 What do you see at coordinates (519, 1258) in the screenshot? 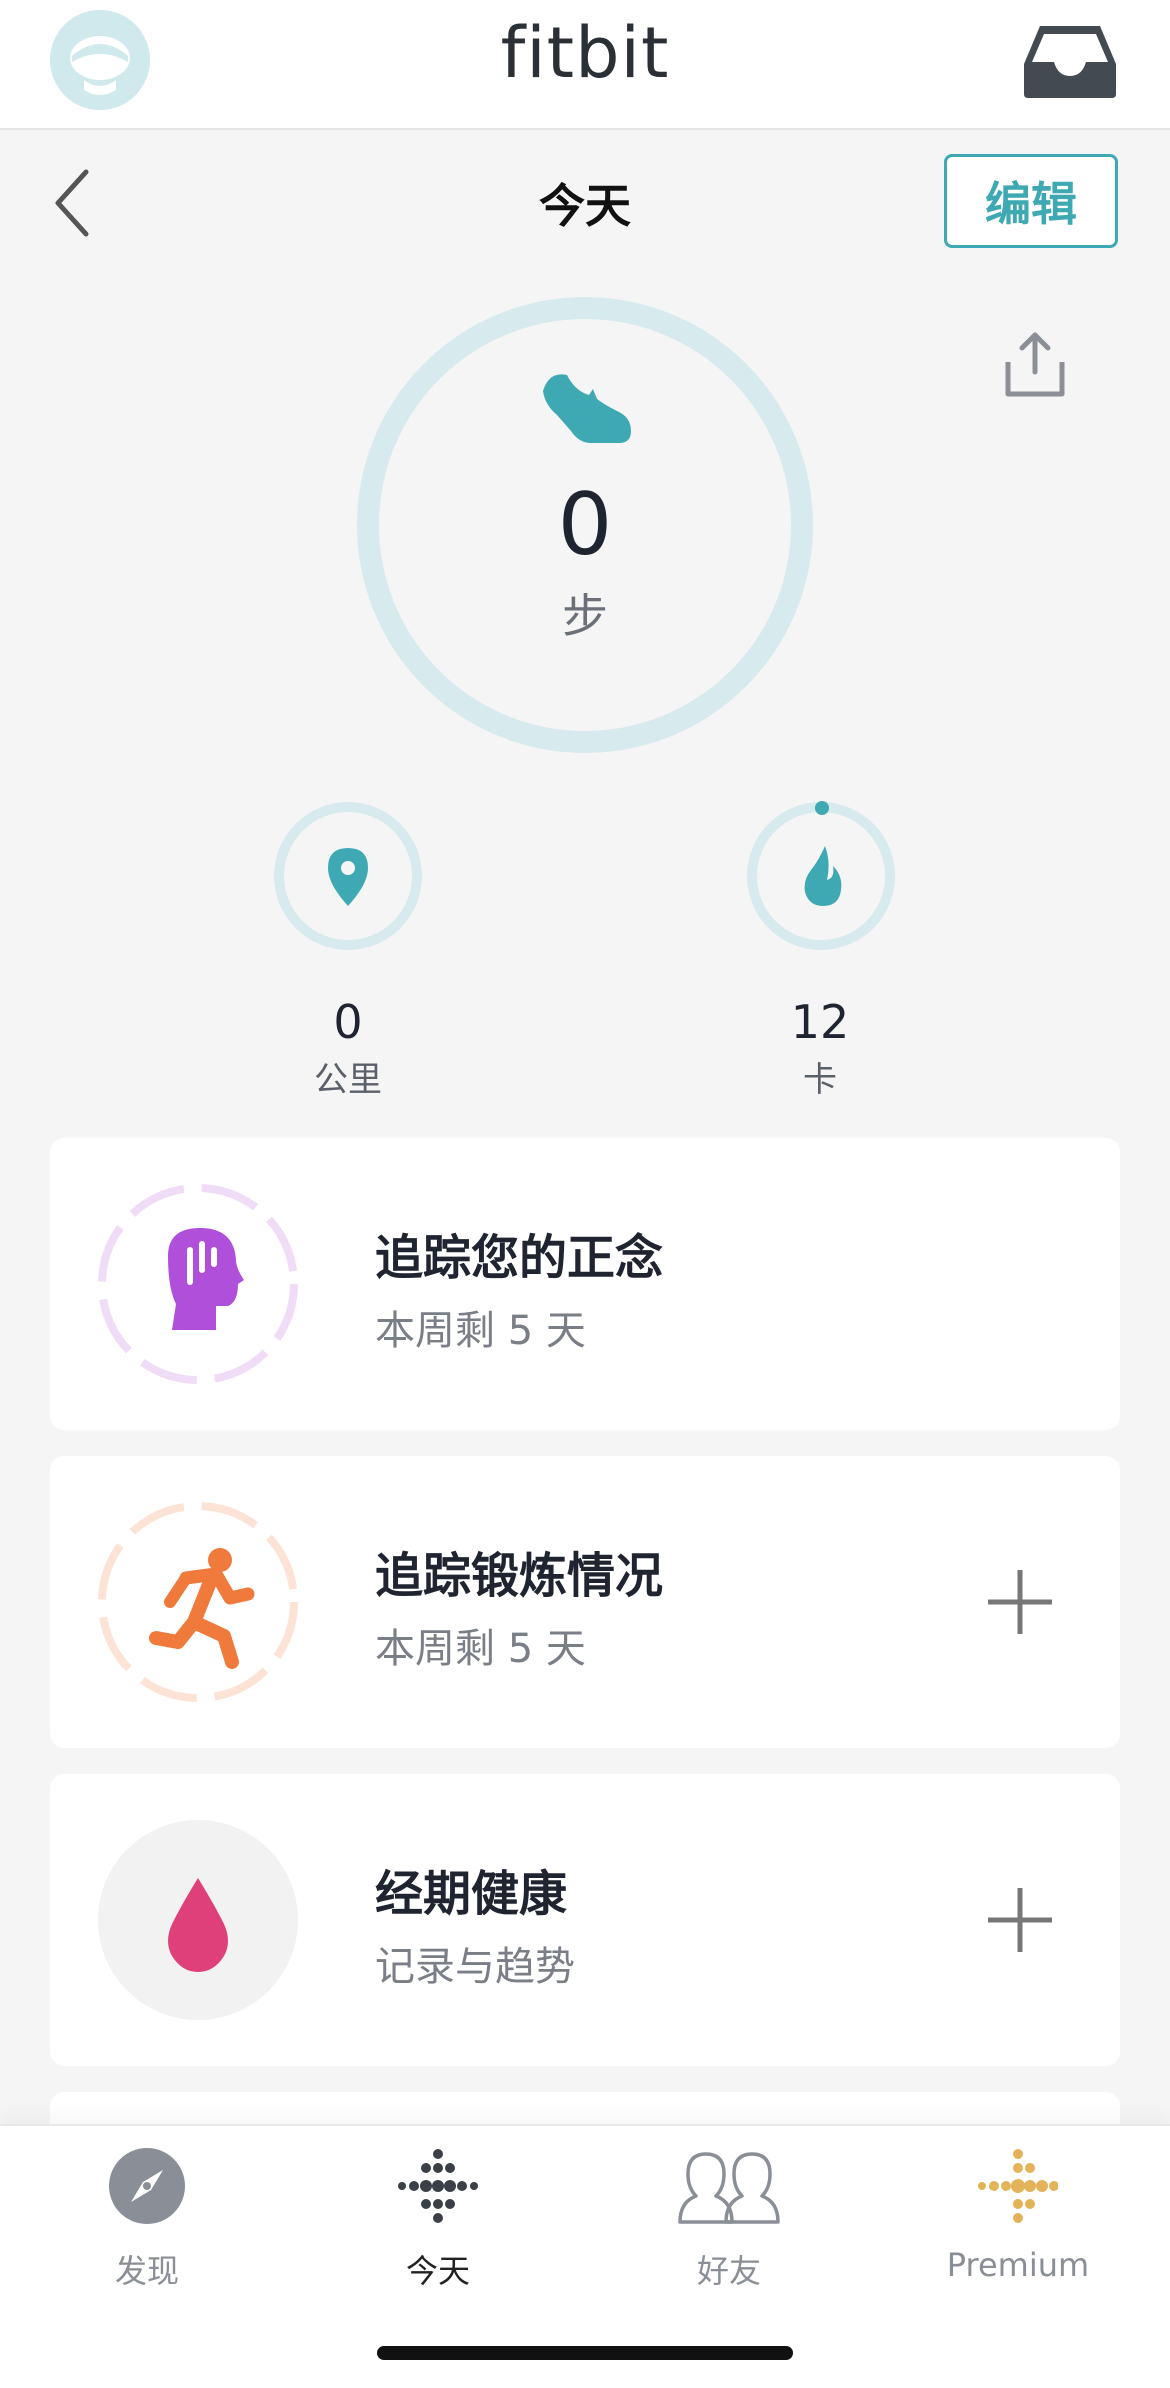
I see `card-title: 追踪您的正念` at bounding box center [519, 1258].